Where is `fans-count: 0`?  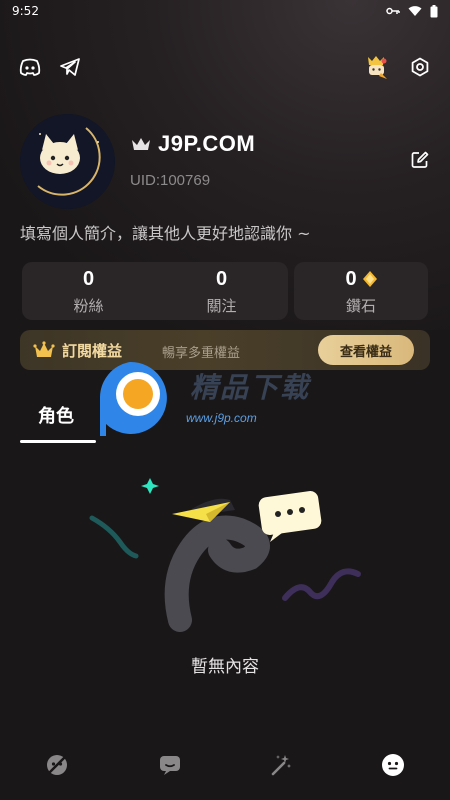
fans-count: 0 is located at coordinates (88, 278).